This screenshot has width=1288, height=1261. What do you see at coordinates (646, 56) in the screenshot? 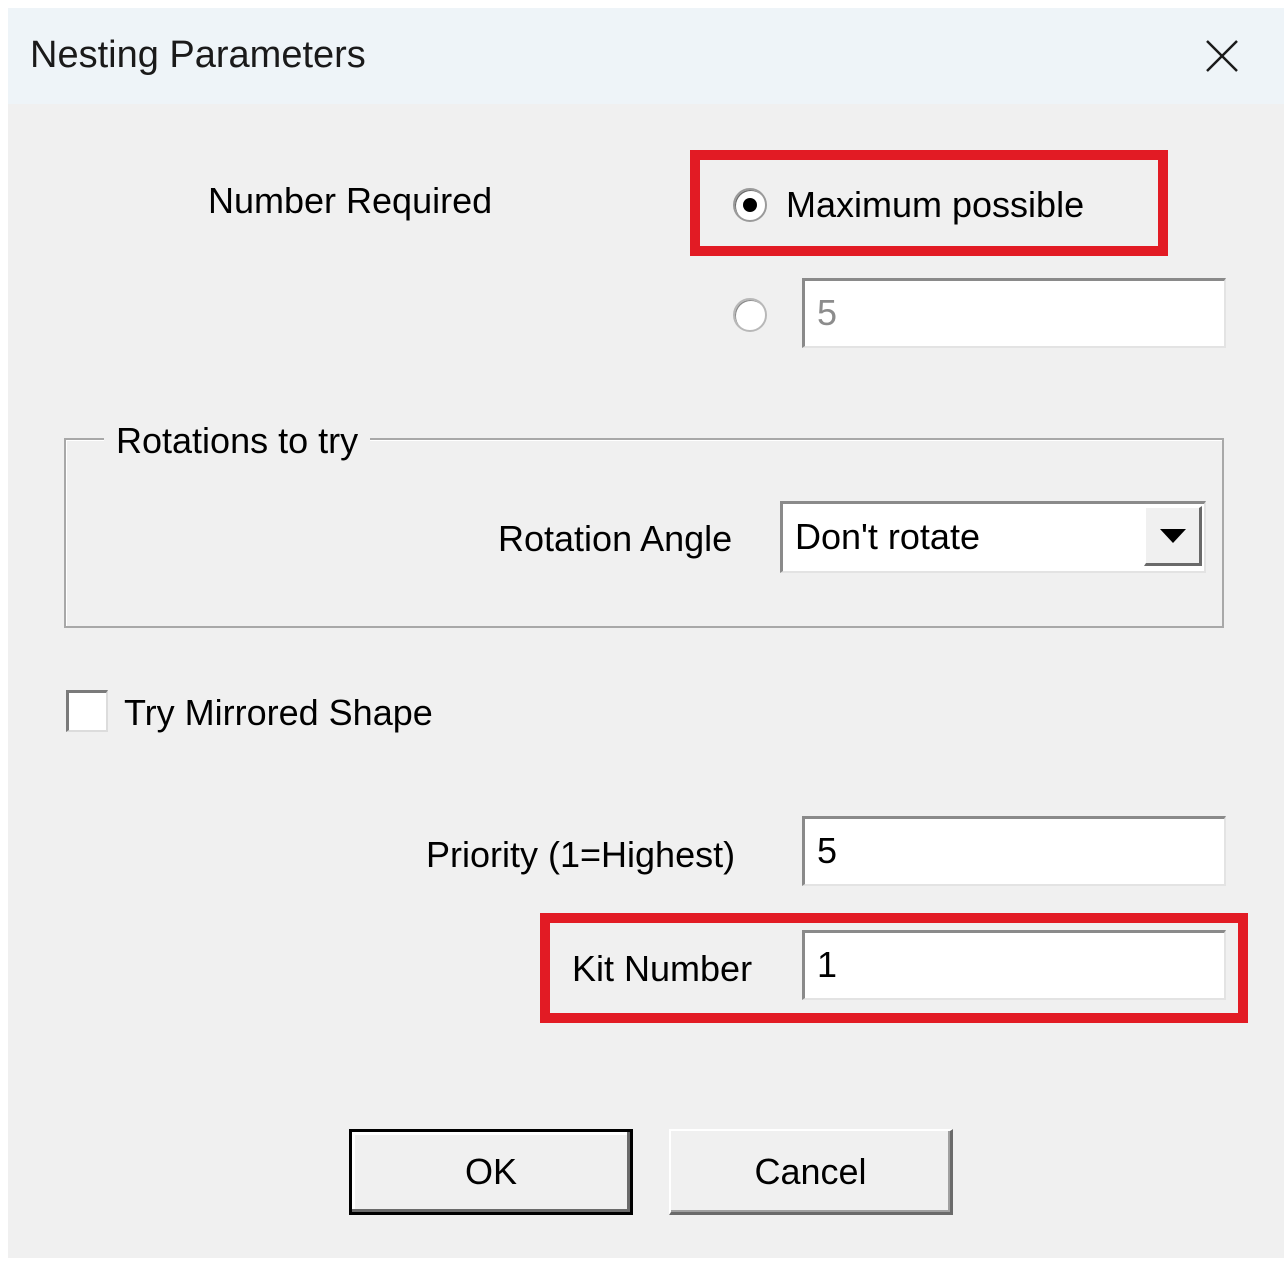
I see `title-bar: Nesting Parameters` at bounding box center [646, 56].